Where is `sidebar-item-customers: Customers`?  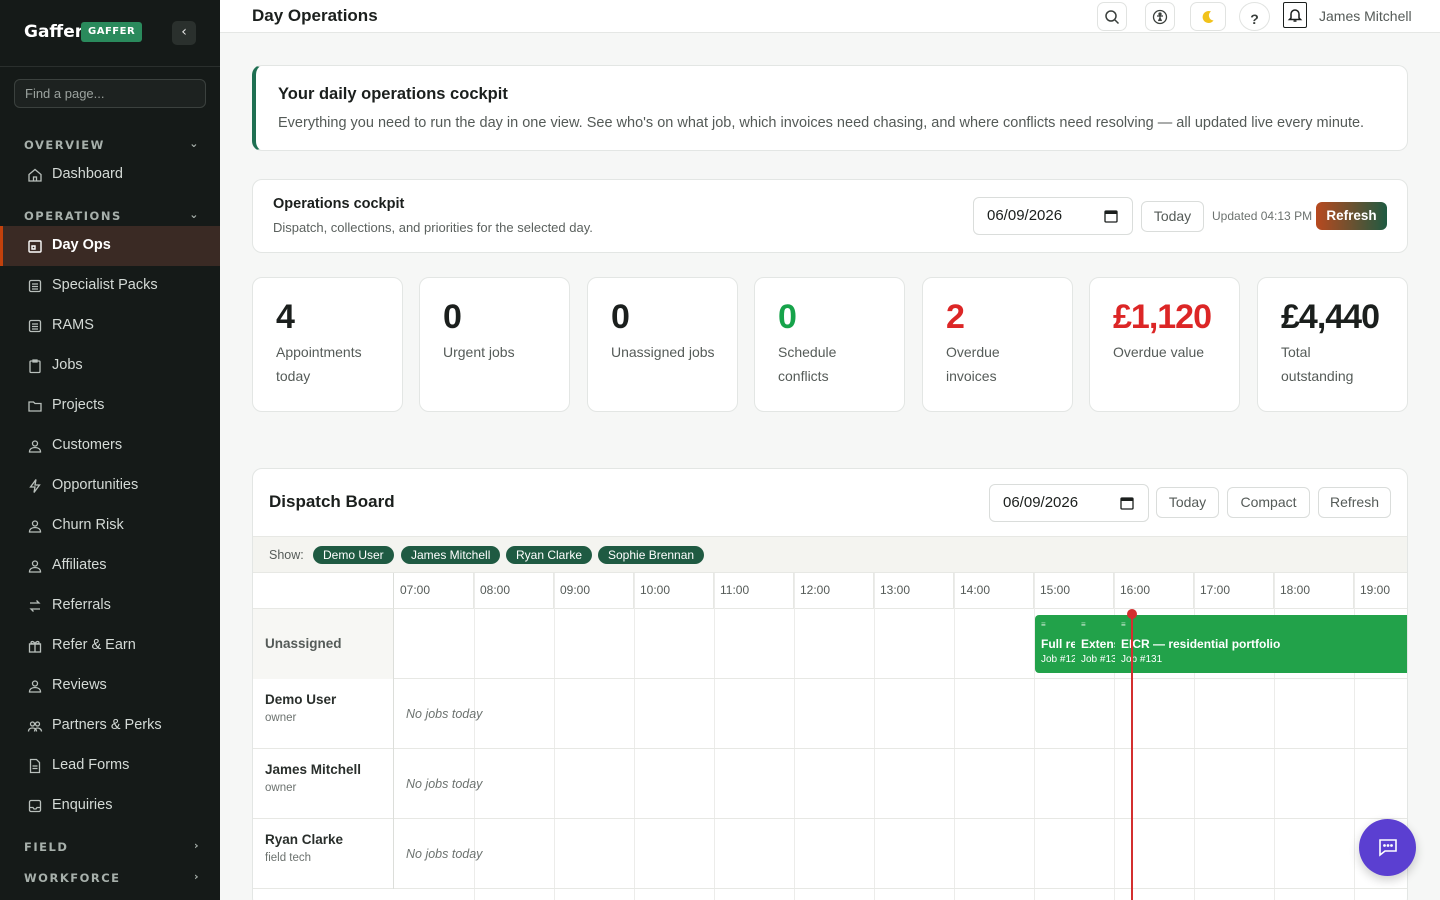
sidebar-item-customers: Customers is located at coordinates (110, 446).